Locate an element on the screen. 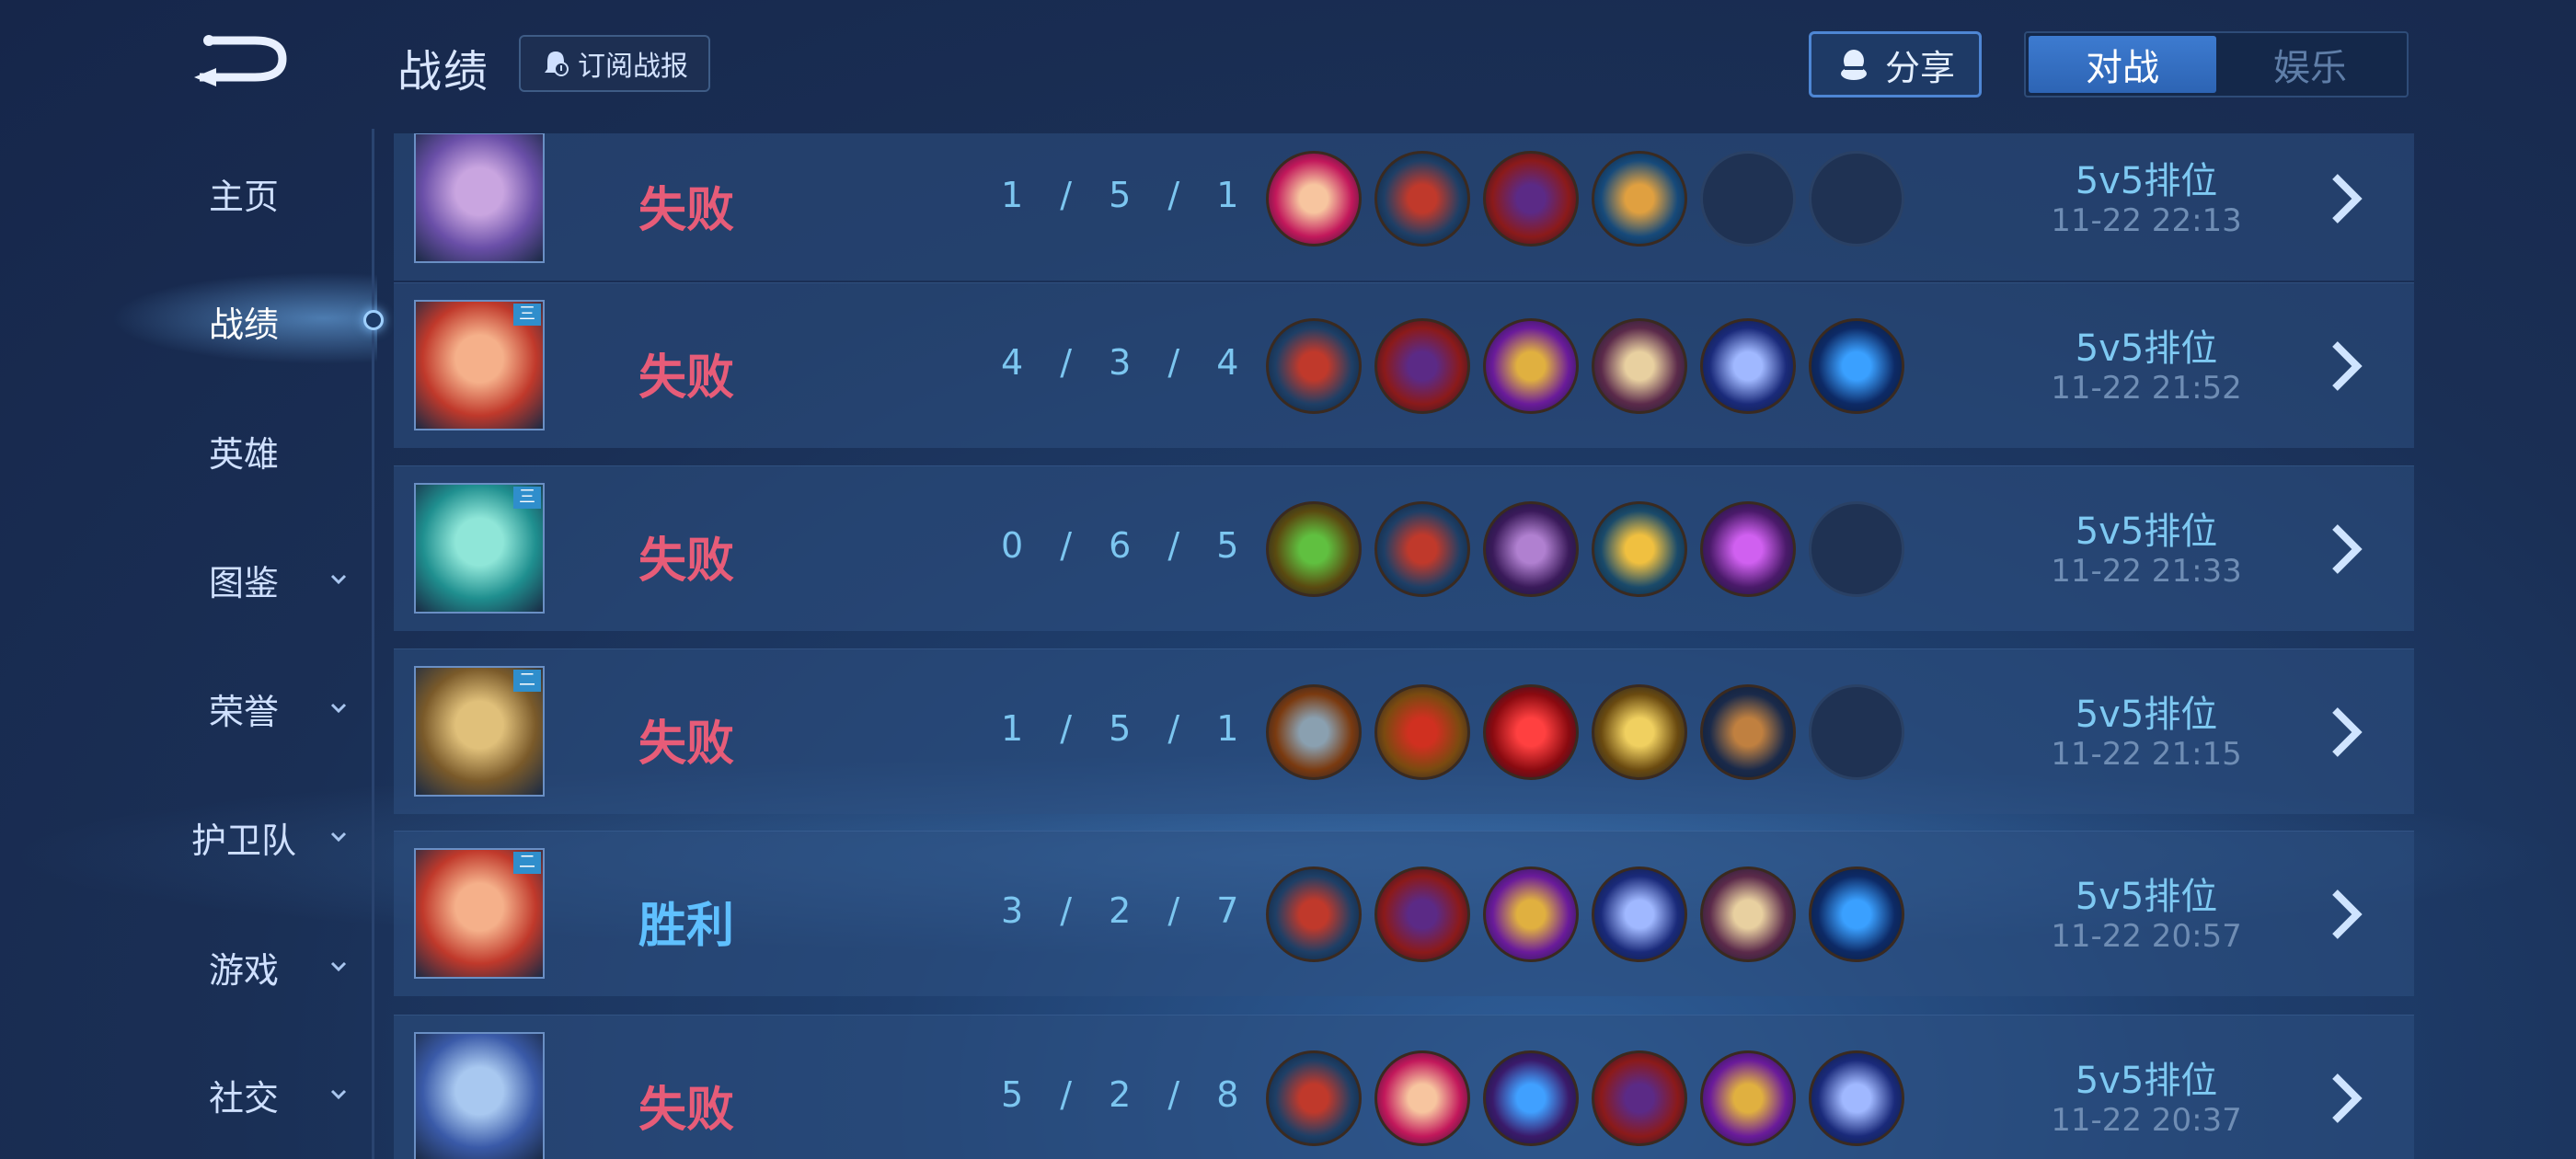 Image resolution: width=2576 pixels, height=1159 pixels. gauntlet-icon is located at coordinates (1748, 732).